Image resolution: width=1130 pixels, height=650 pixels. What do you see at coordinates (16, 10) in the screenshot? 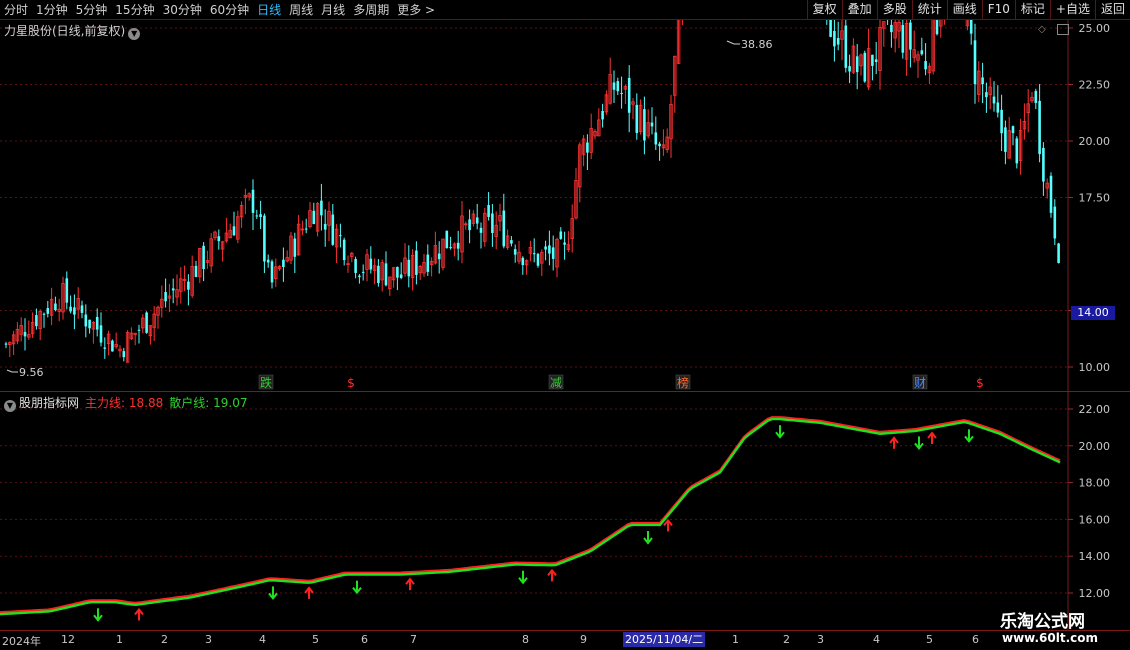
I see `period-tab: 分时` at bounding box center [16, 10].